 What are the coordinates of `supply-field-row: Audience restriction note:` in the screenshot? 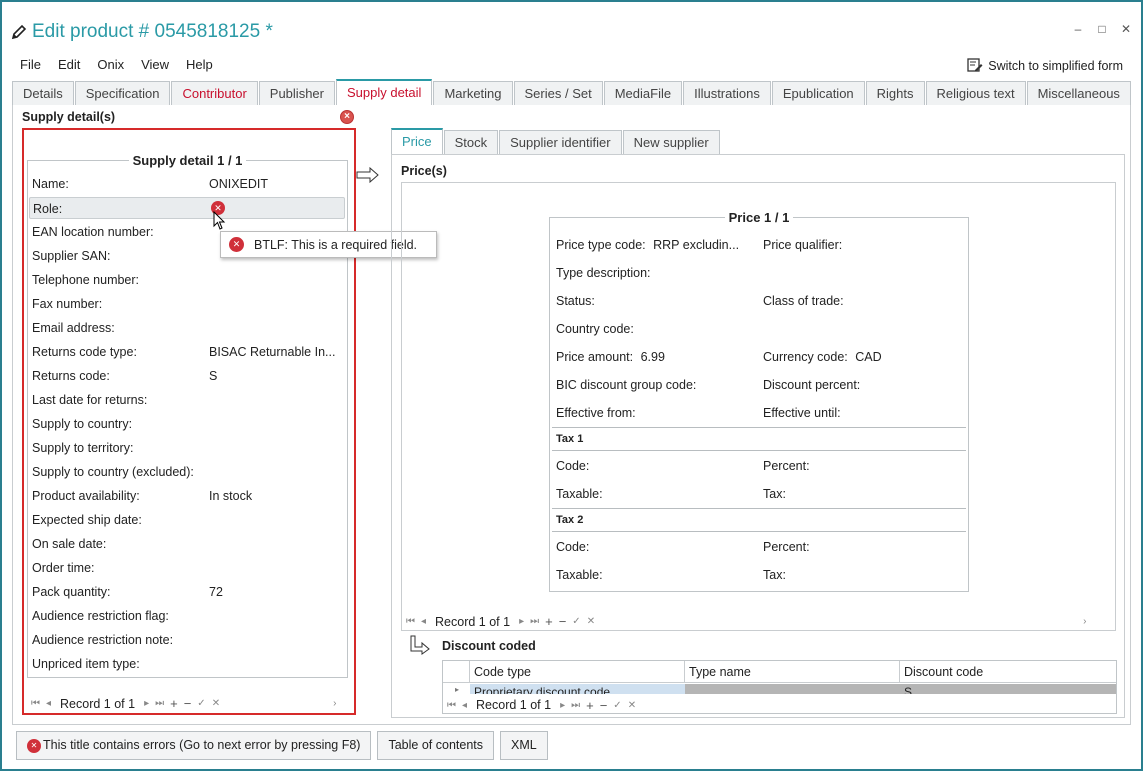 It's located at (188, 640).